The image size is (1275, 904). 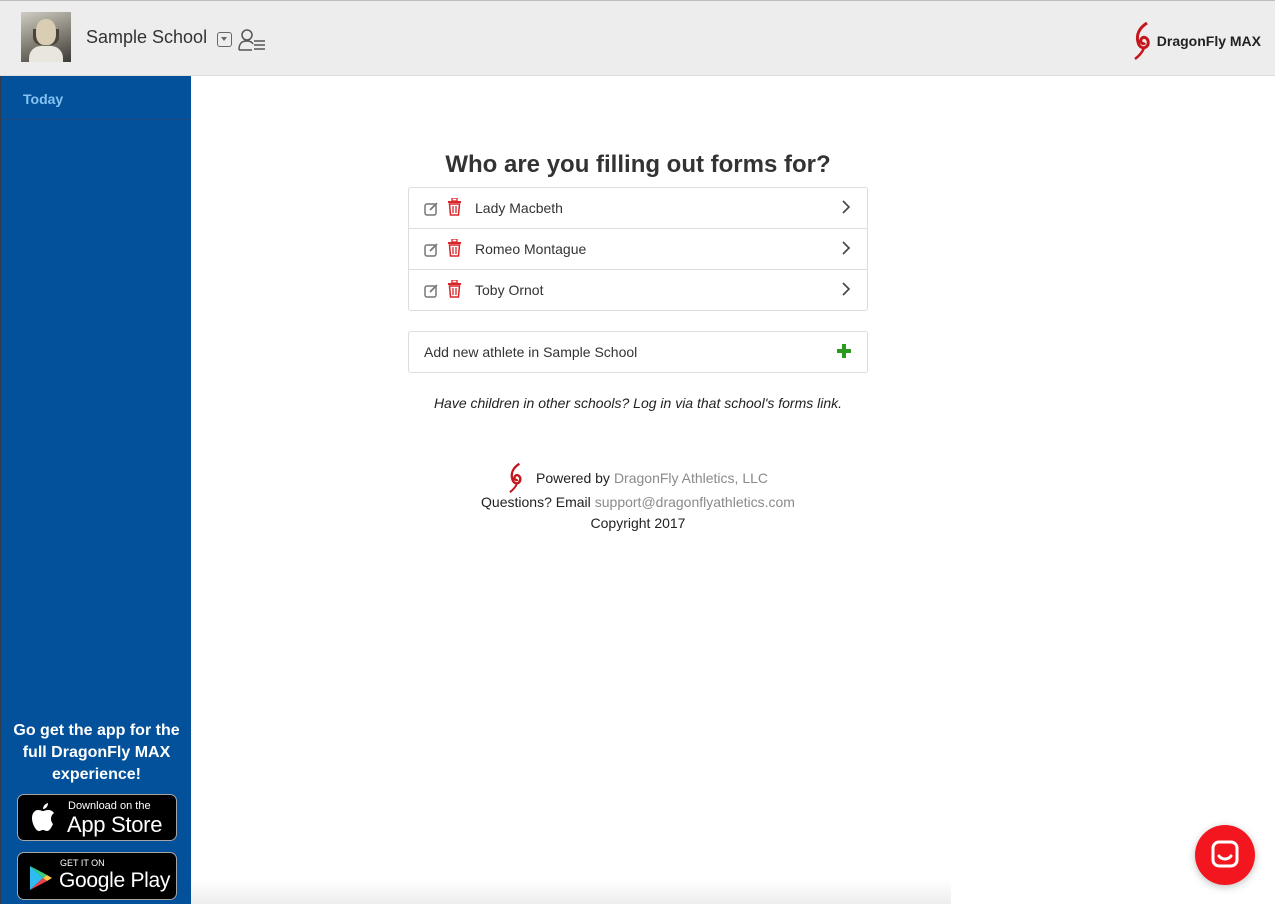 I want to click on google-play-button: GET IT ON Google Play, so click(x=97, y=876).